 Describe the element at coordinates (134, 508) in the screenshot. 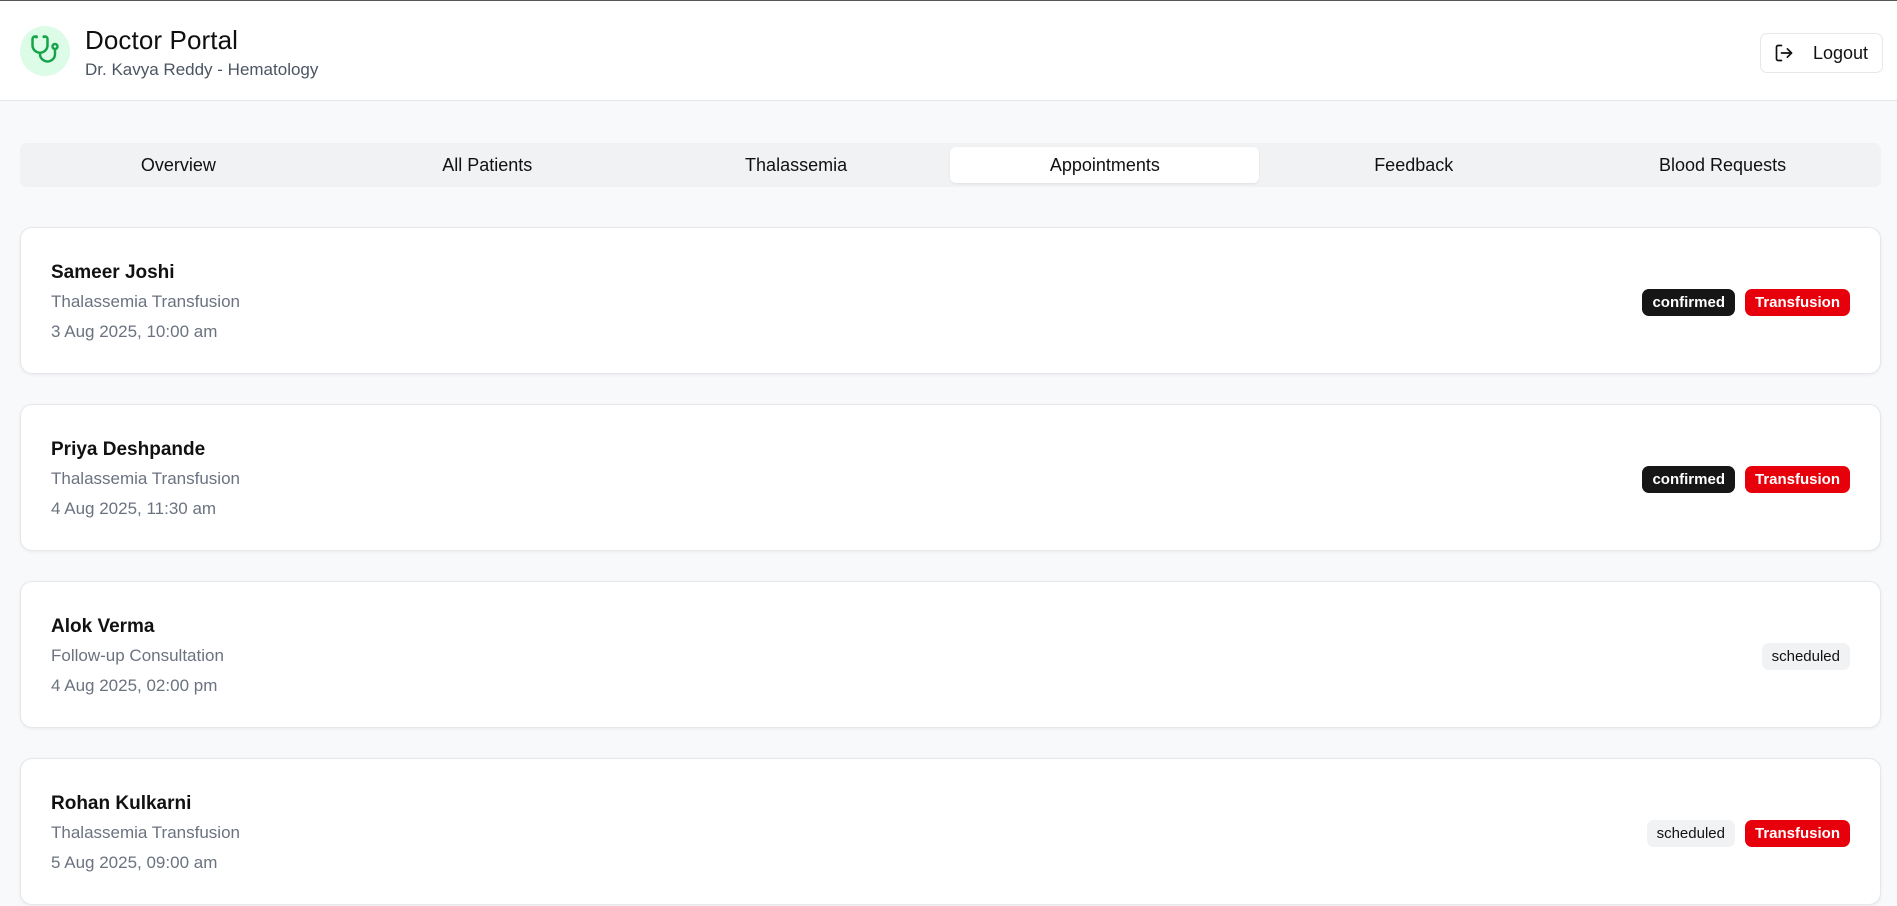

I see `appointment-datetime: 4 Aug 2025, 11:30 am` at that location.